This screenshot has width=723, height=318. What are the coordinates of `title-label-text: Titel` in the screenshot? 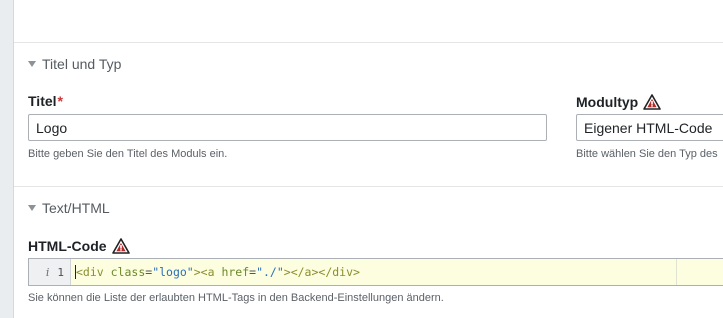 It's located at (42, 101).